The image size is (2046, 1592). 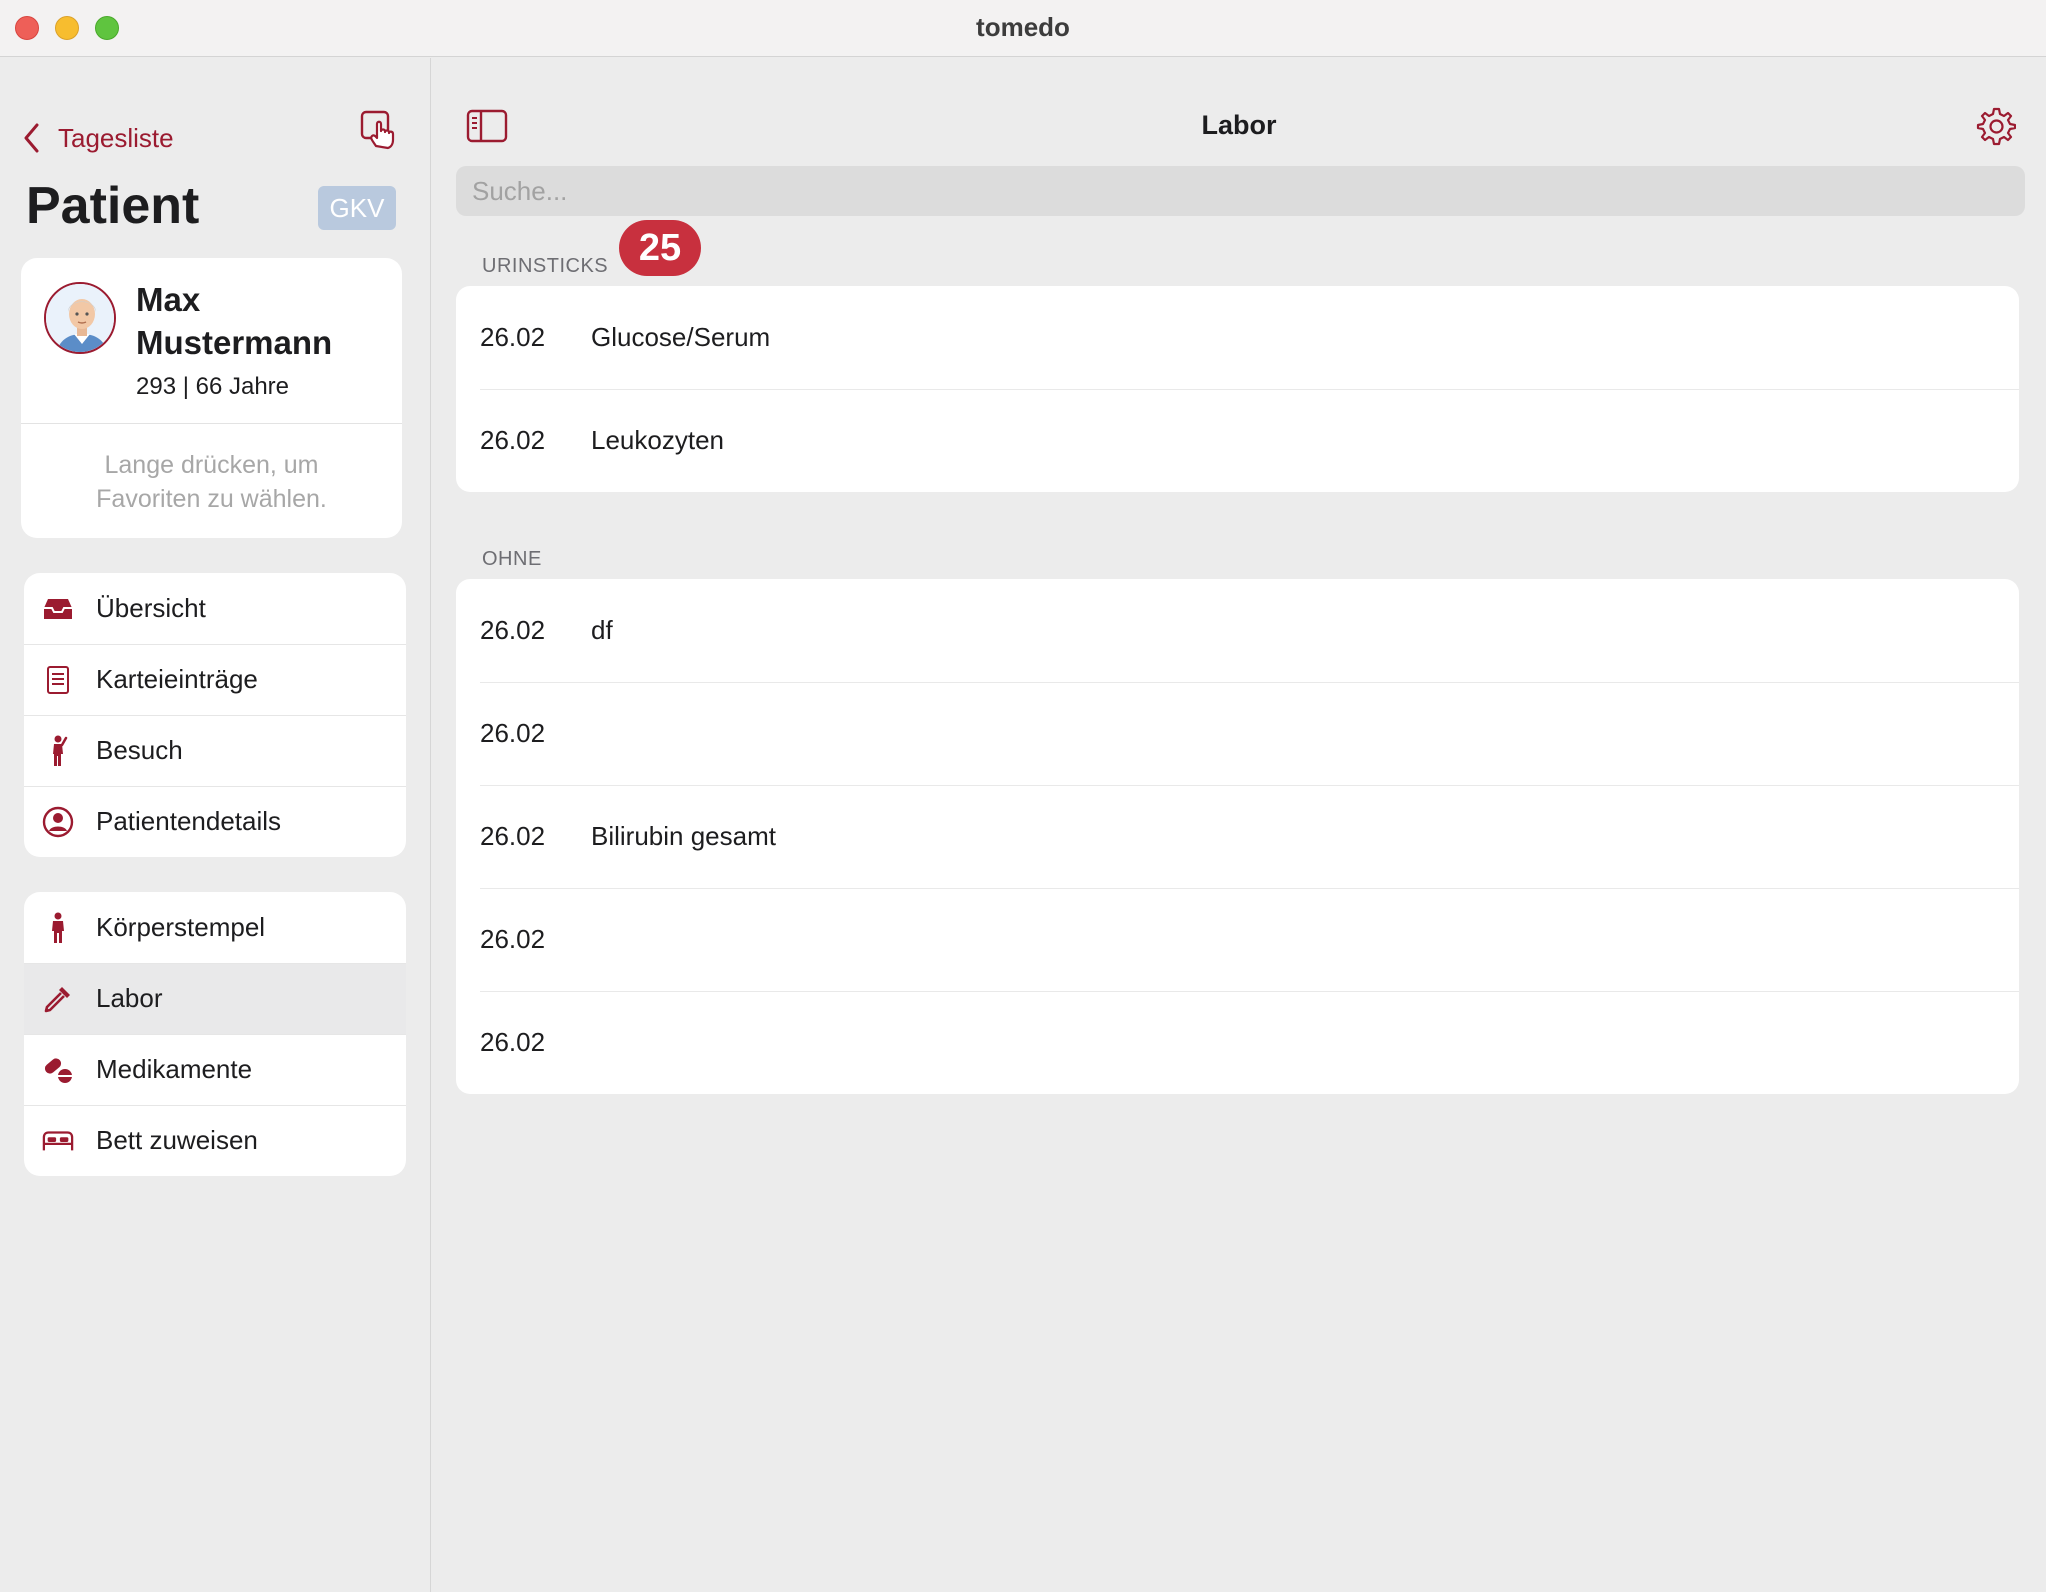 What do you see at coordinates (211, 482) in the screenshot?
I see `favorites-hint: Lange drücken, um Favoriten zu wählen.` at bounding box center [211, 482].